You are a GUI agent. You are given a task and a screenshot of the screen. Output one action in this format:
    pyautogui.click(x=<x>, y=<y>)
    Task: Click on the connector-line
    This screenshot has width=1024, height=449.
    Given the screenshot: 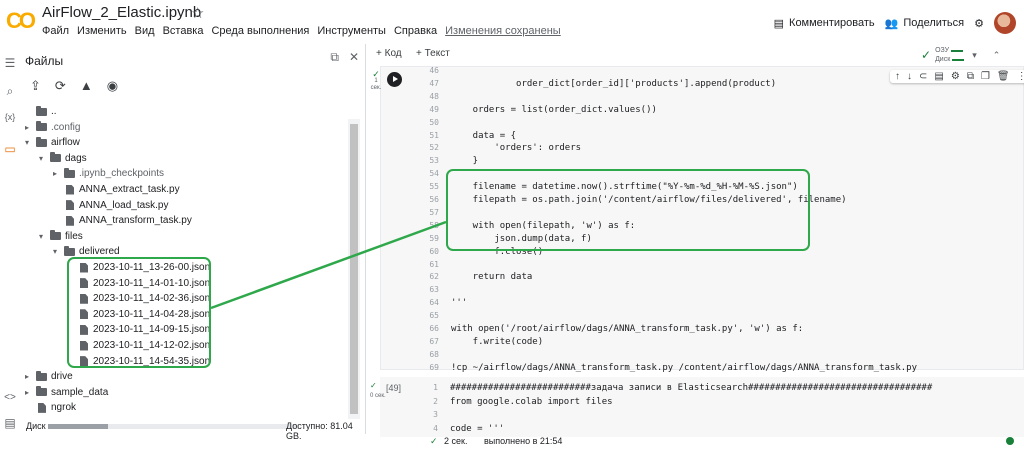 What is the action you would take?
    pyautogui.click(x=328, y=265)
    